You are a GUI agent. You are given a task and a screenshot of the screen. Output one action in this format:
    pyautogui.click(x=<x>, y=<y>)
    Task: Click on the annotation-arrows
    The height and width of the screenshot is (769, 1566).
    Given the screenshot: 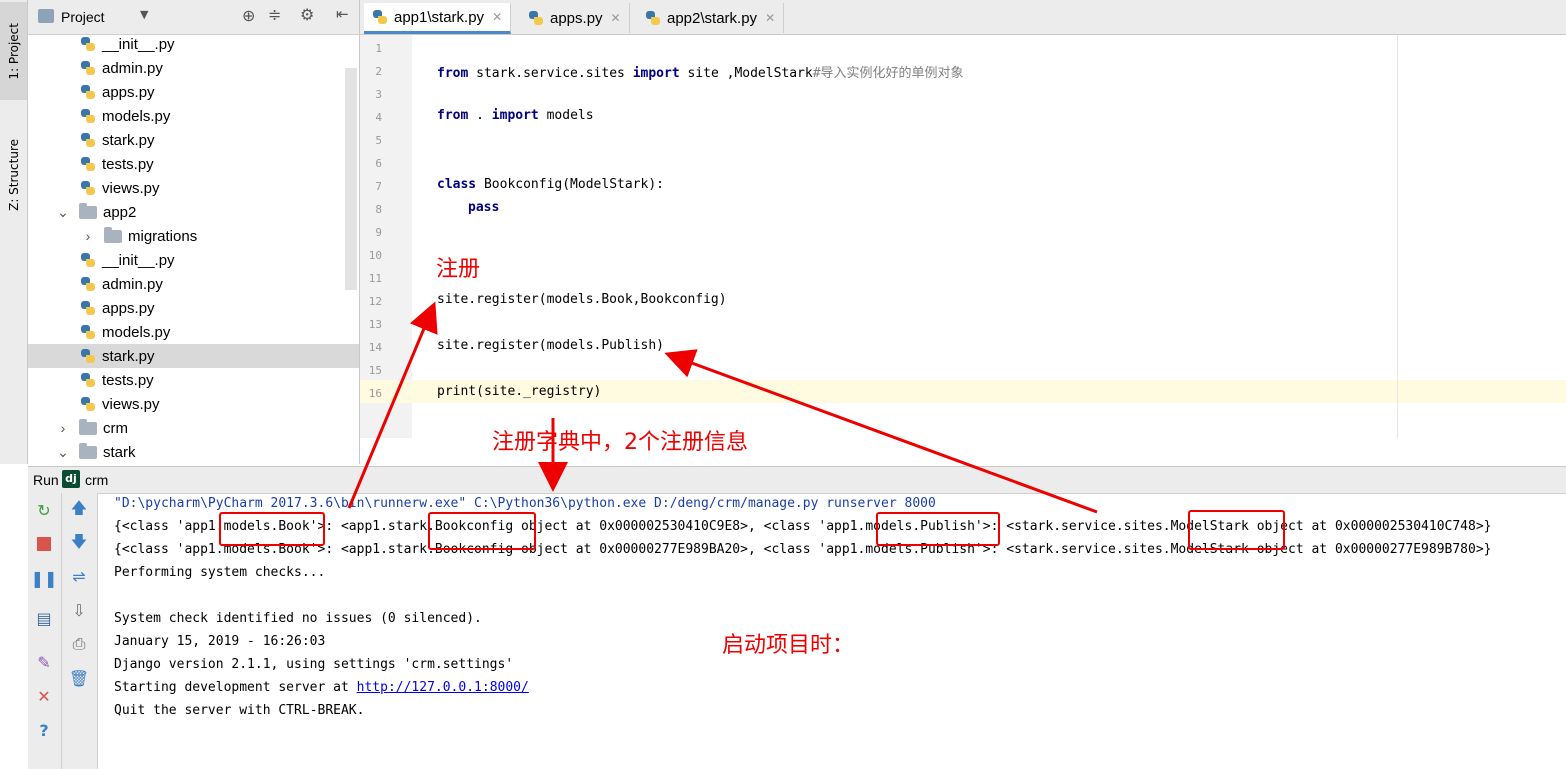 What is the action you would take?
    pyautogui.click(x=722, y=407)
    